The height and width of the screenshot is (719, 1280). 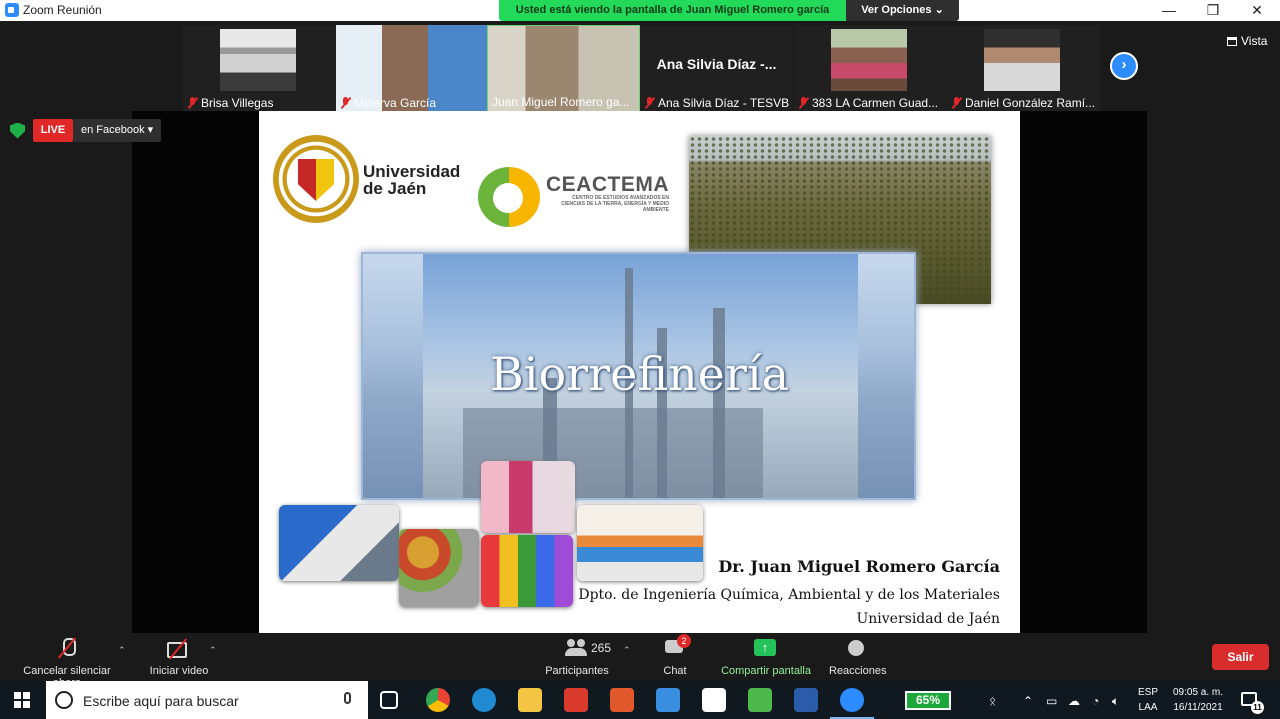 What do you see at coordinates (64, 700) in the screenshot?
I see `cortana-icon` at bounding box center [64, 700].